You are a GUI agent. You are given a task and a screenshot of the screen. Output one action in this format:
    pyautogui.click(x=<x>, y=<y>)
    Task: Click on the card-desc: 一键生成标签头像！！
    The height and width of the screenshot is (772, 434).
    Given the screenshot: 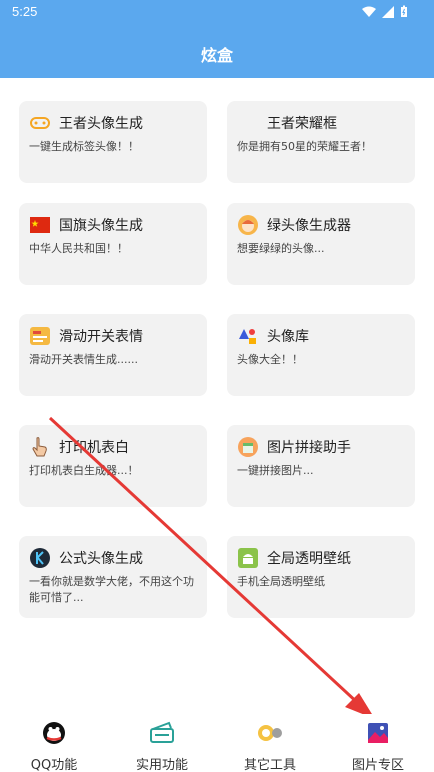 What is the action you would take?
    pyautogui.click(x=84, y=146)
    